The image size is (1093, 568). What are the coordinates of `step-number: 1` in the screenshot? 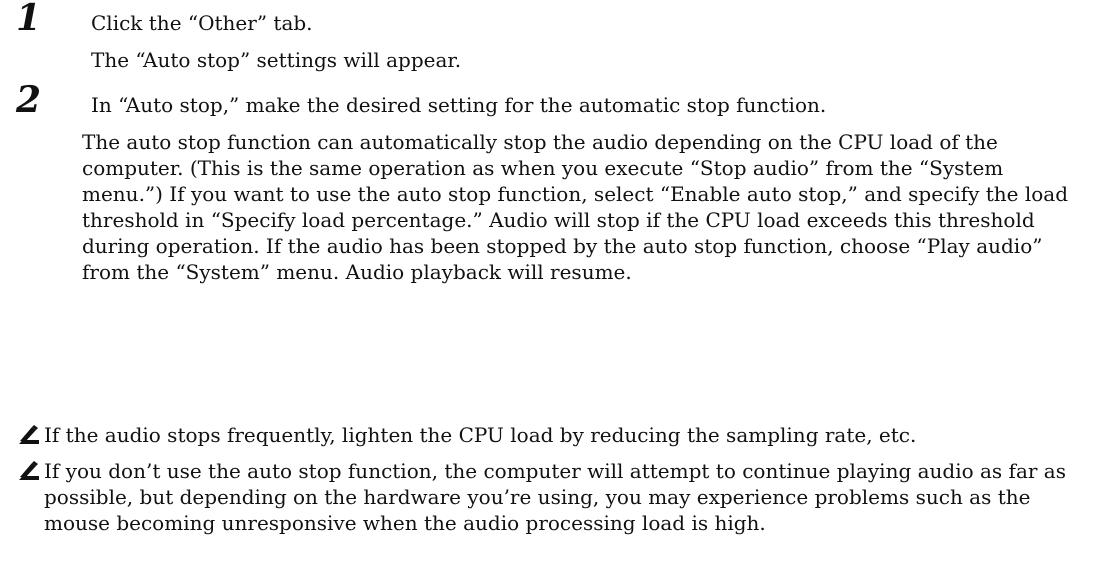 It's located at (29, 19).